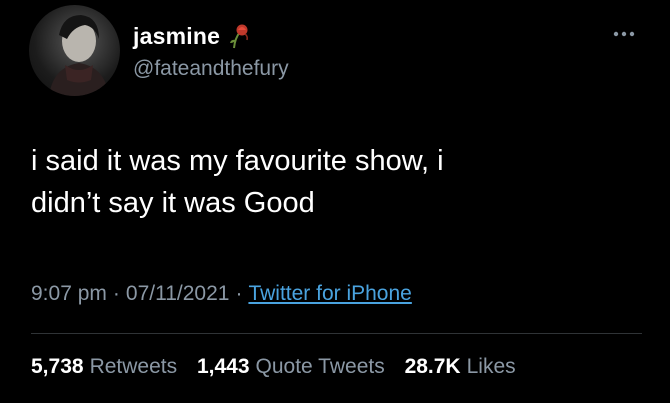 Image resolution: width=670 pixels, height=403 pixels. What do you see at coordinates (237, 161) in the screenshot?
I see `tweet-text-line: i said it was my favourite show, i` at bounding box center [237, 161].